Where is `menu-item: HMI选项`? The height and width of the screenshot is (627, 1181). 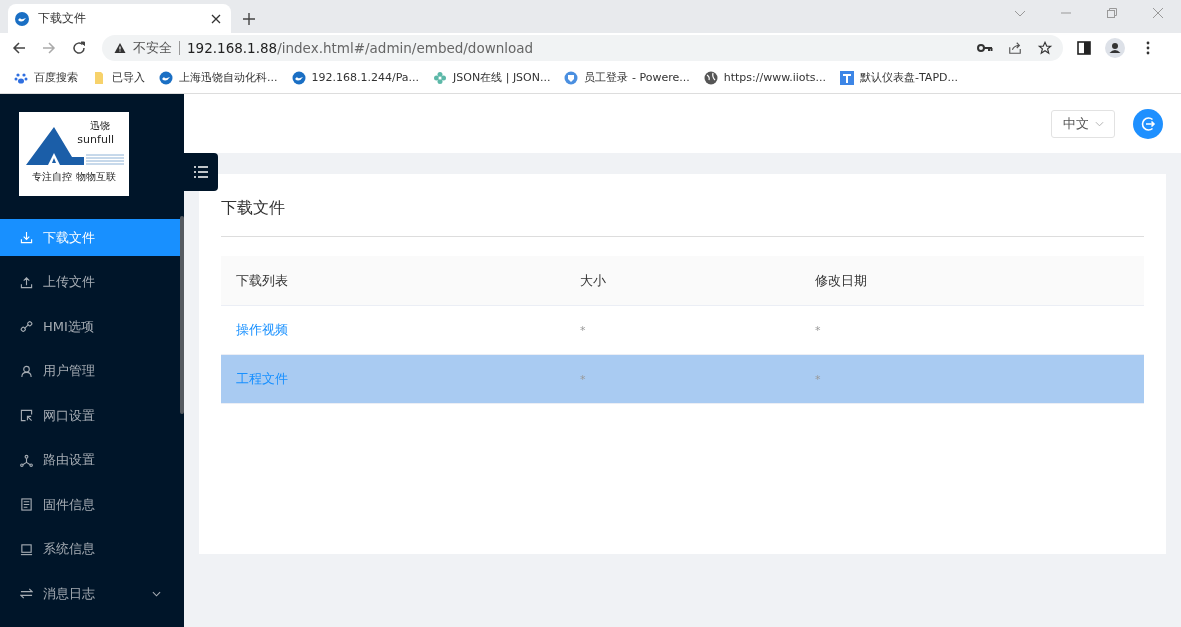
menu-item: HMI选项 is located at coordinates (90, 326).